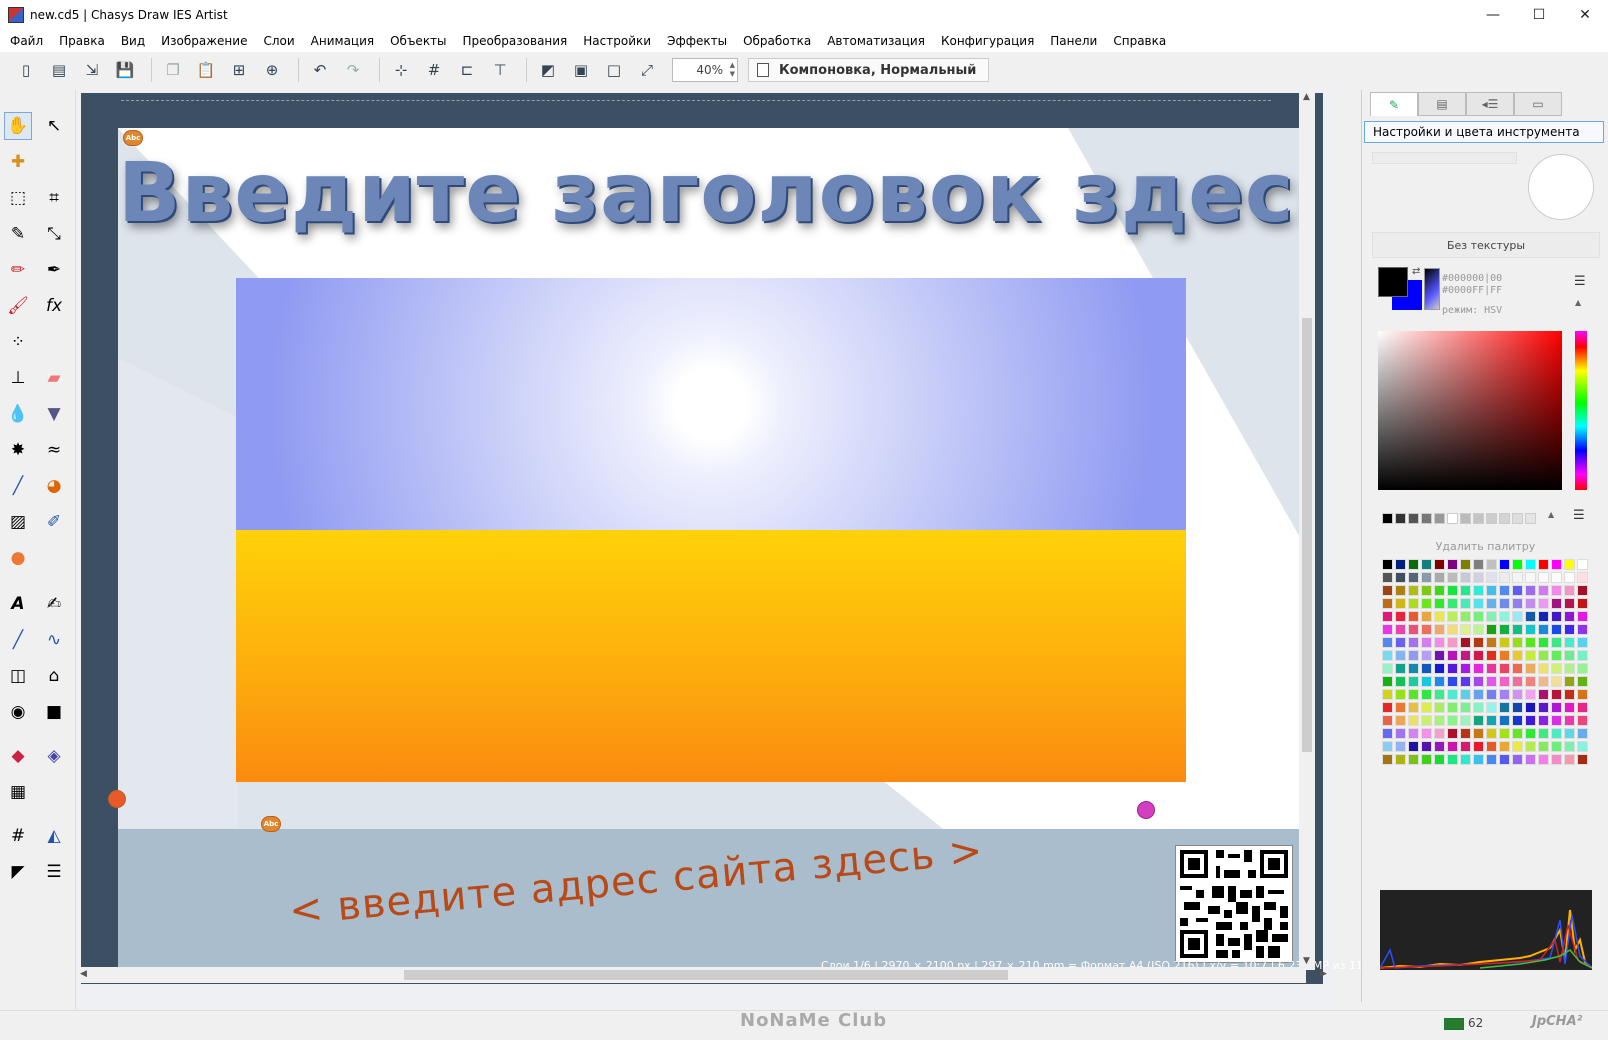 Image resolution: width=1608 pixels, height=1040 pixels. Describe the element at coordinates (26, 70) in the screenshot. I see `new-file-icon: ▯` at that location.